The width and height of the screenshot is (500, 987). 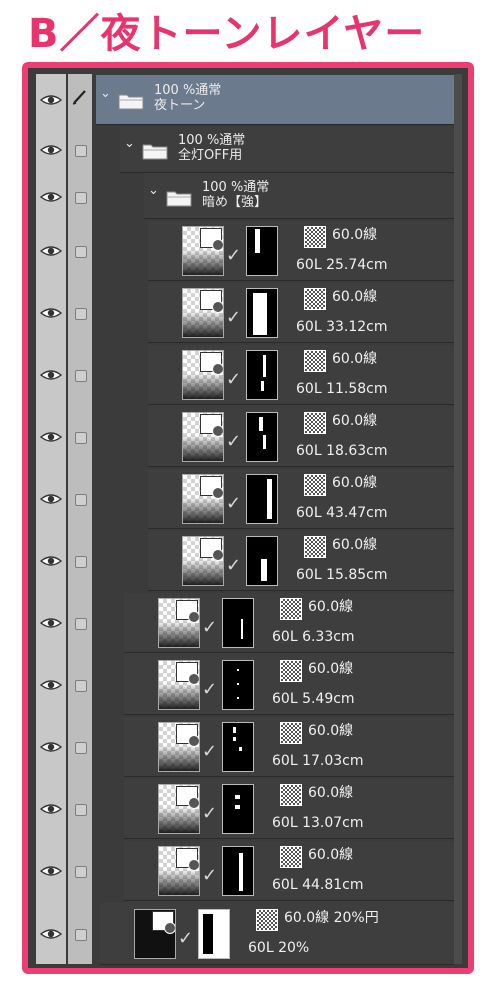 What do you see at coordinates (245, 499) in the screenshot?
I see `layer-row: ✓ 60.0線 60L 43.47cm` at bounding box center [245, 499].